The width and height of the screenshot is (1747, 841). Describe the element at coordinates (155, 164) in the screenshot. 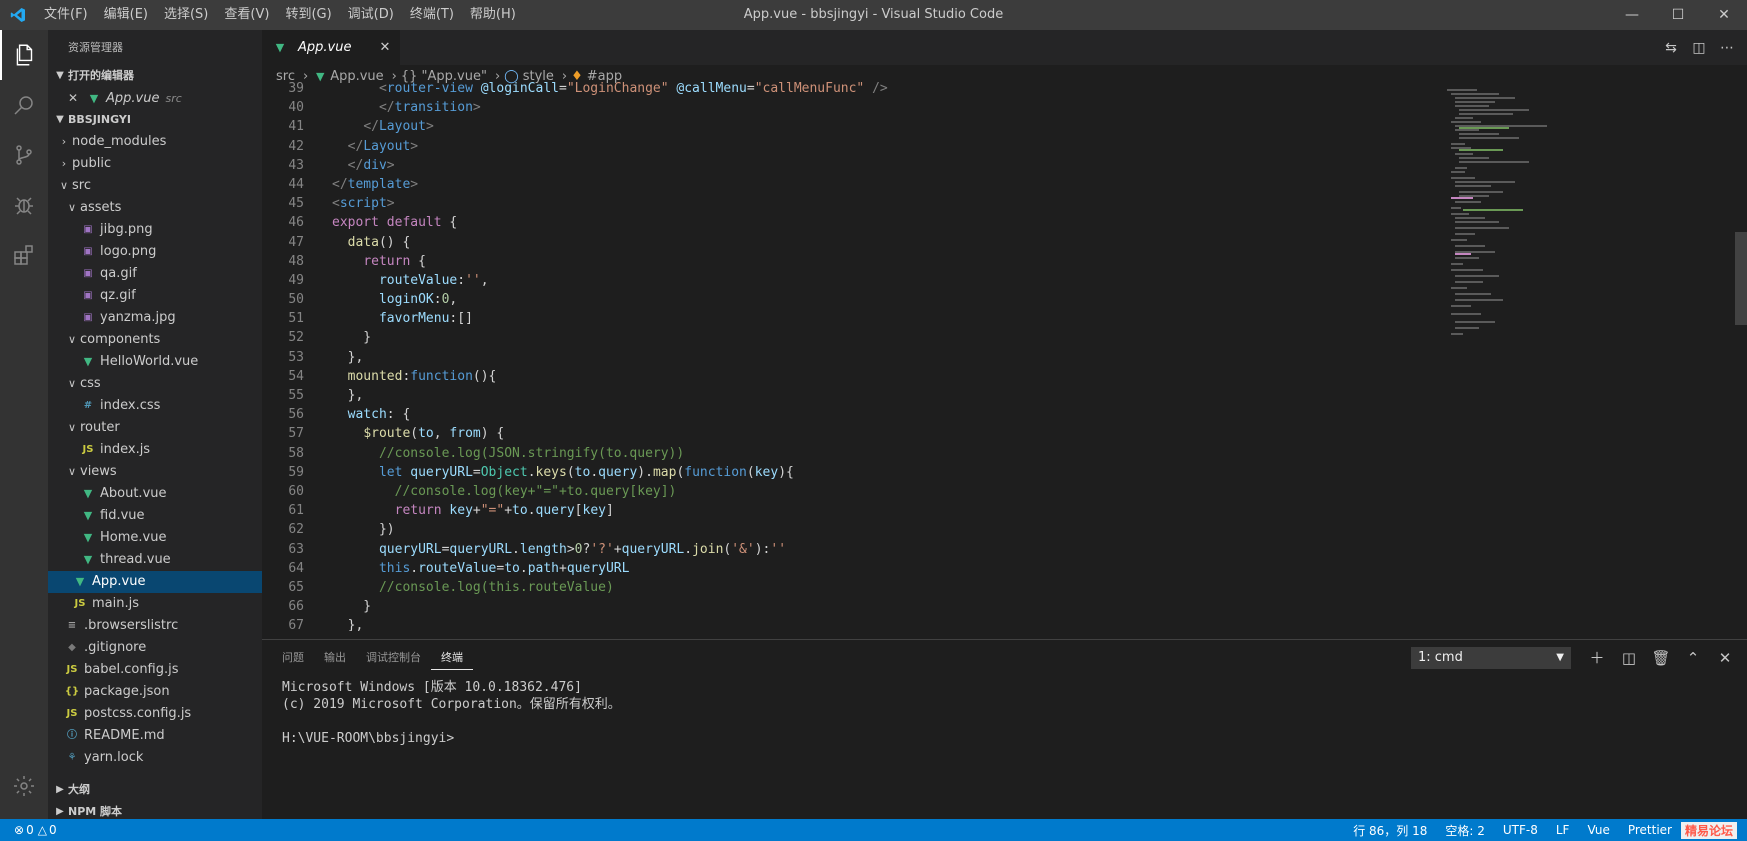

I see `tree-folder: › public` at that location.